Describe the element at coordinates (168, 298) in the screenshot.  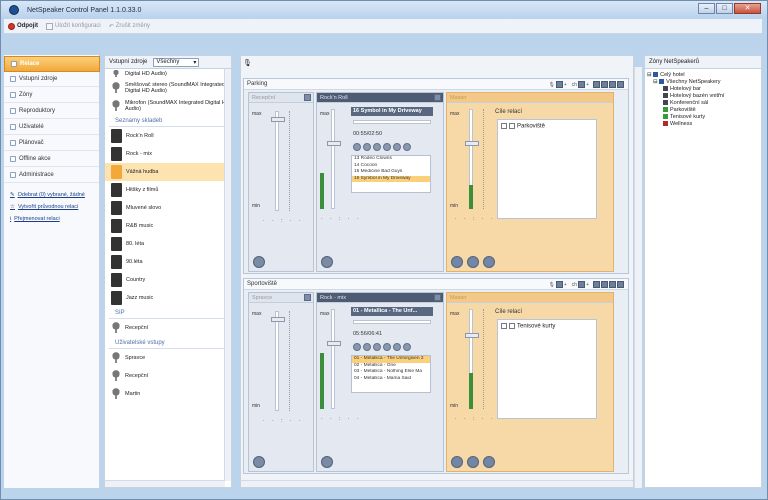
I see `playlist-item: Jazz music` at that location.